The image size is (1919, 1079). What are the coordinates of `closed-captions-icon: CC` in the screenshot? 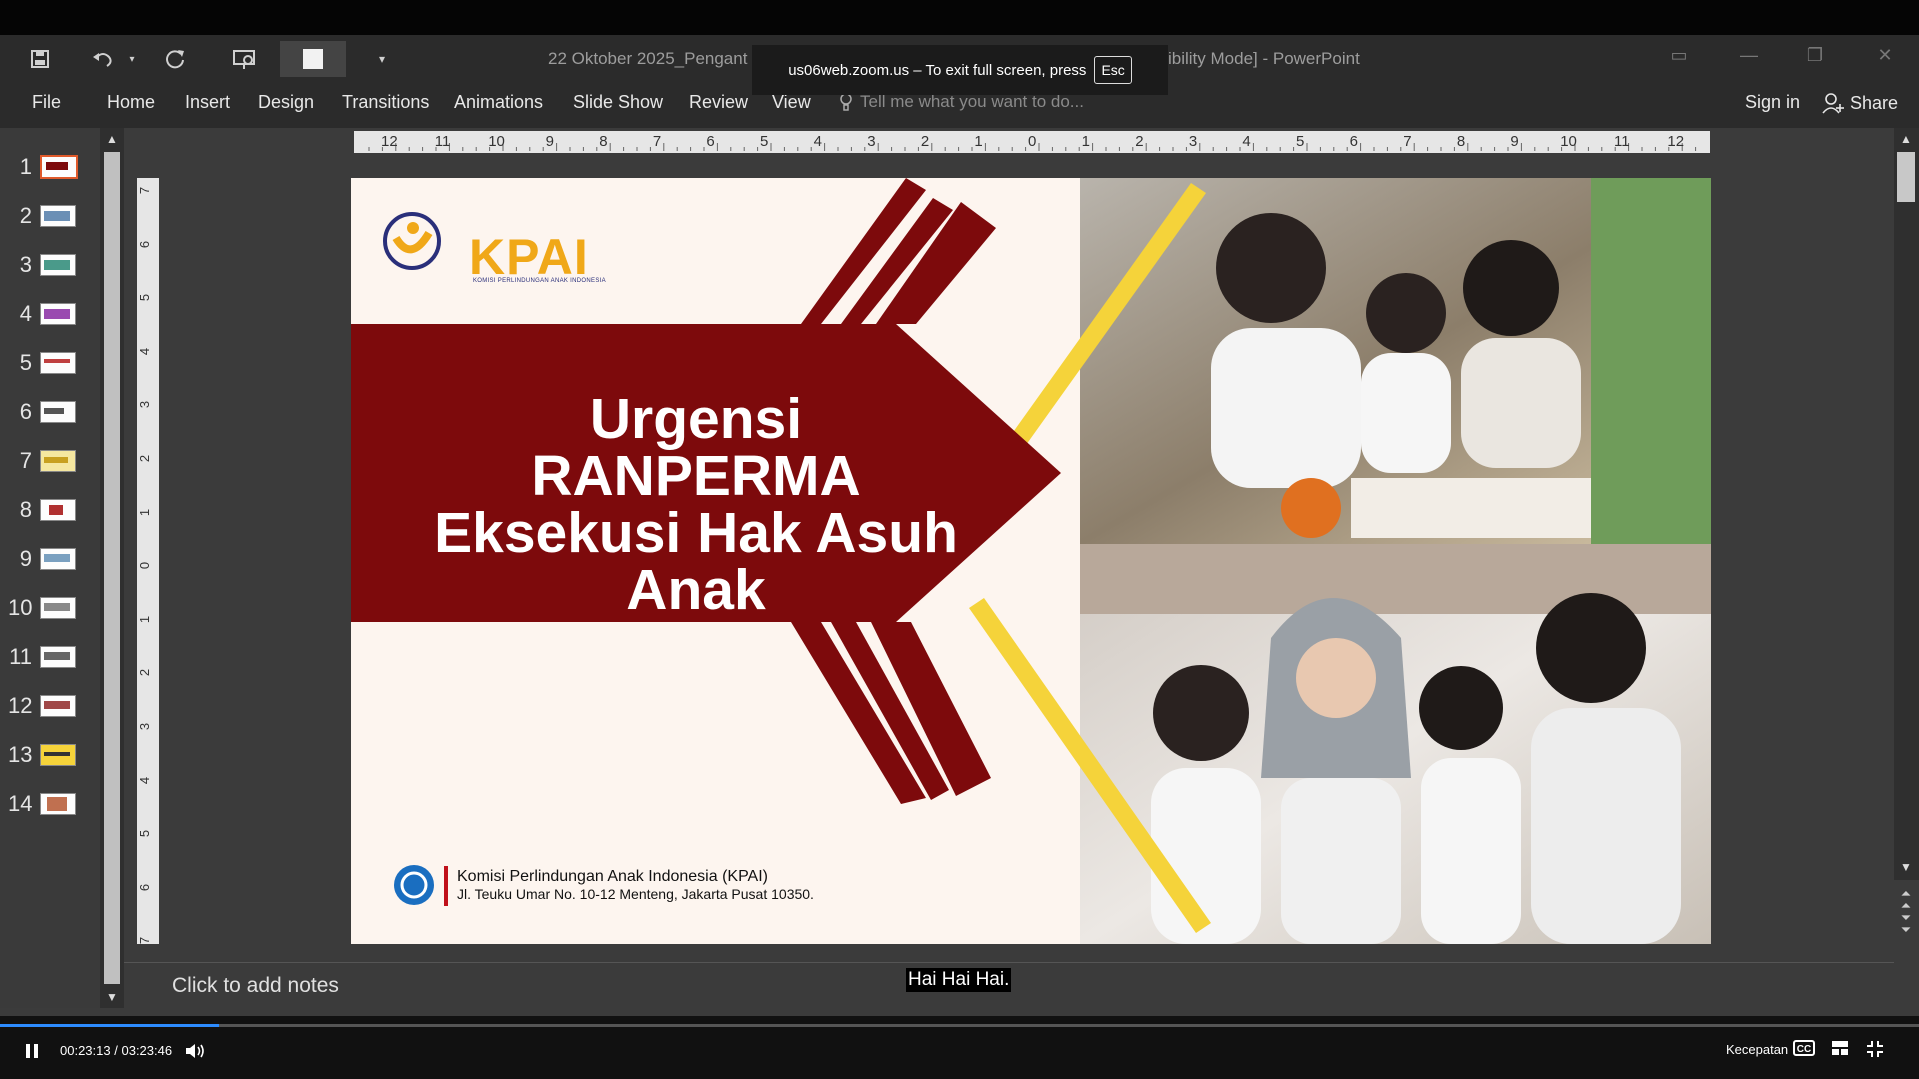 It's located at (1804, 1048).